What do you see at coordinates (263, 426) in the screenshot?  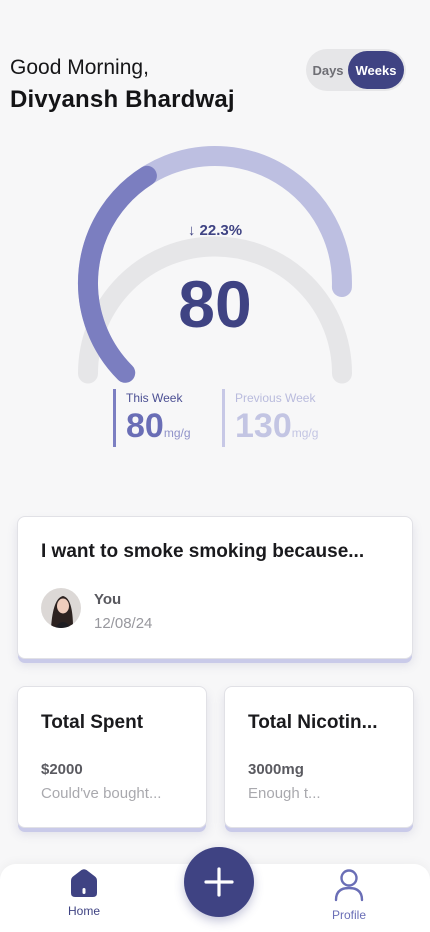 I see `previous-week-value: 130` at bounding box center [263, 426].